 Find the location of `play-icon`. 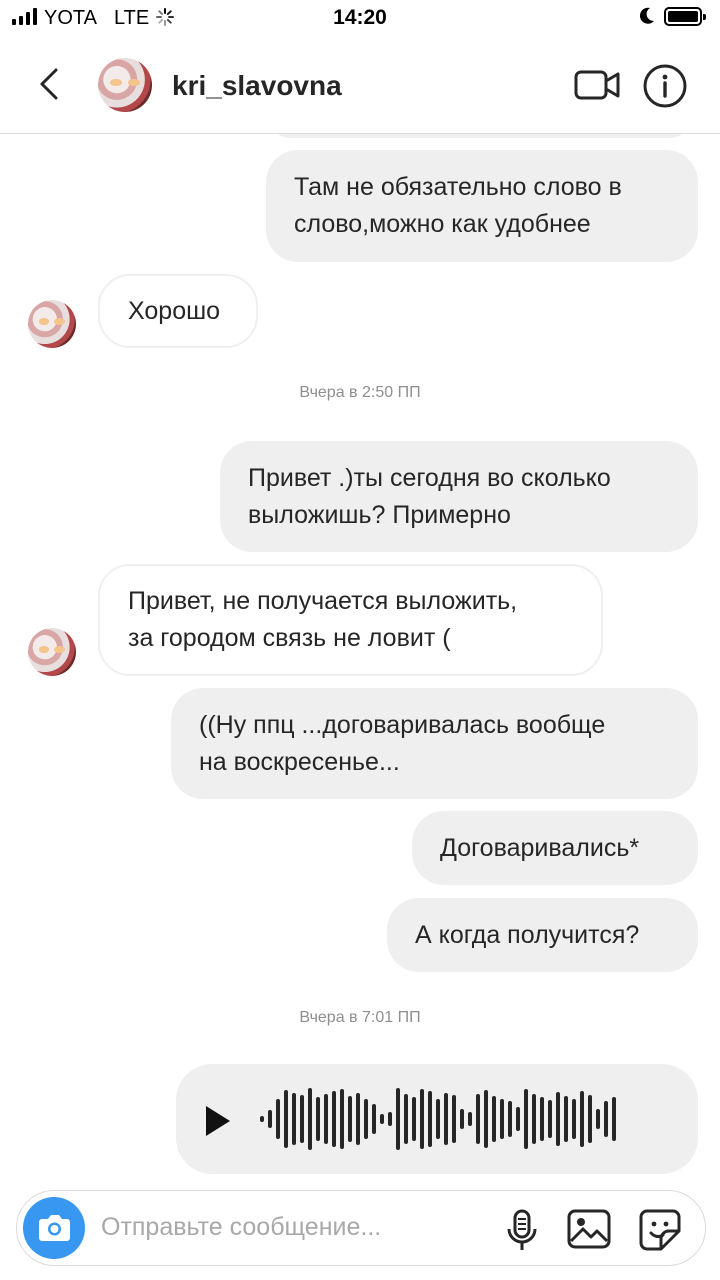

play-icon is located at coordinates (218, 1121).